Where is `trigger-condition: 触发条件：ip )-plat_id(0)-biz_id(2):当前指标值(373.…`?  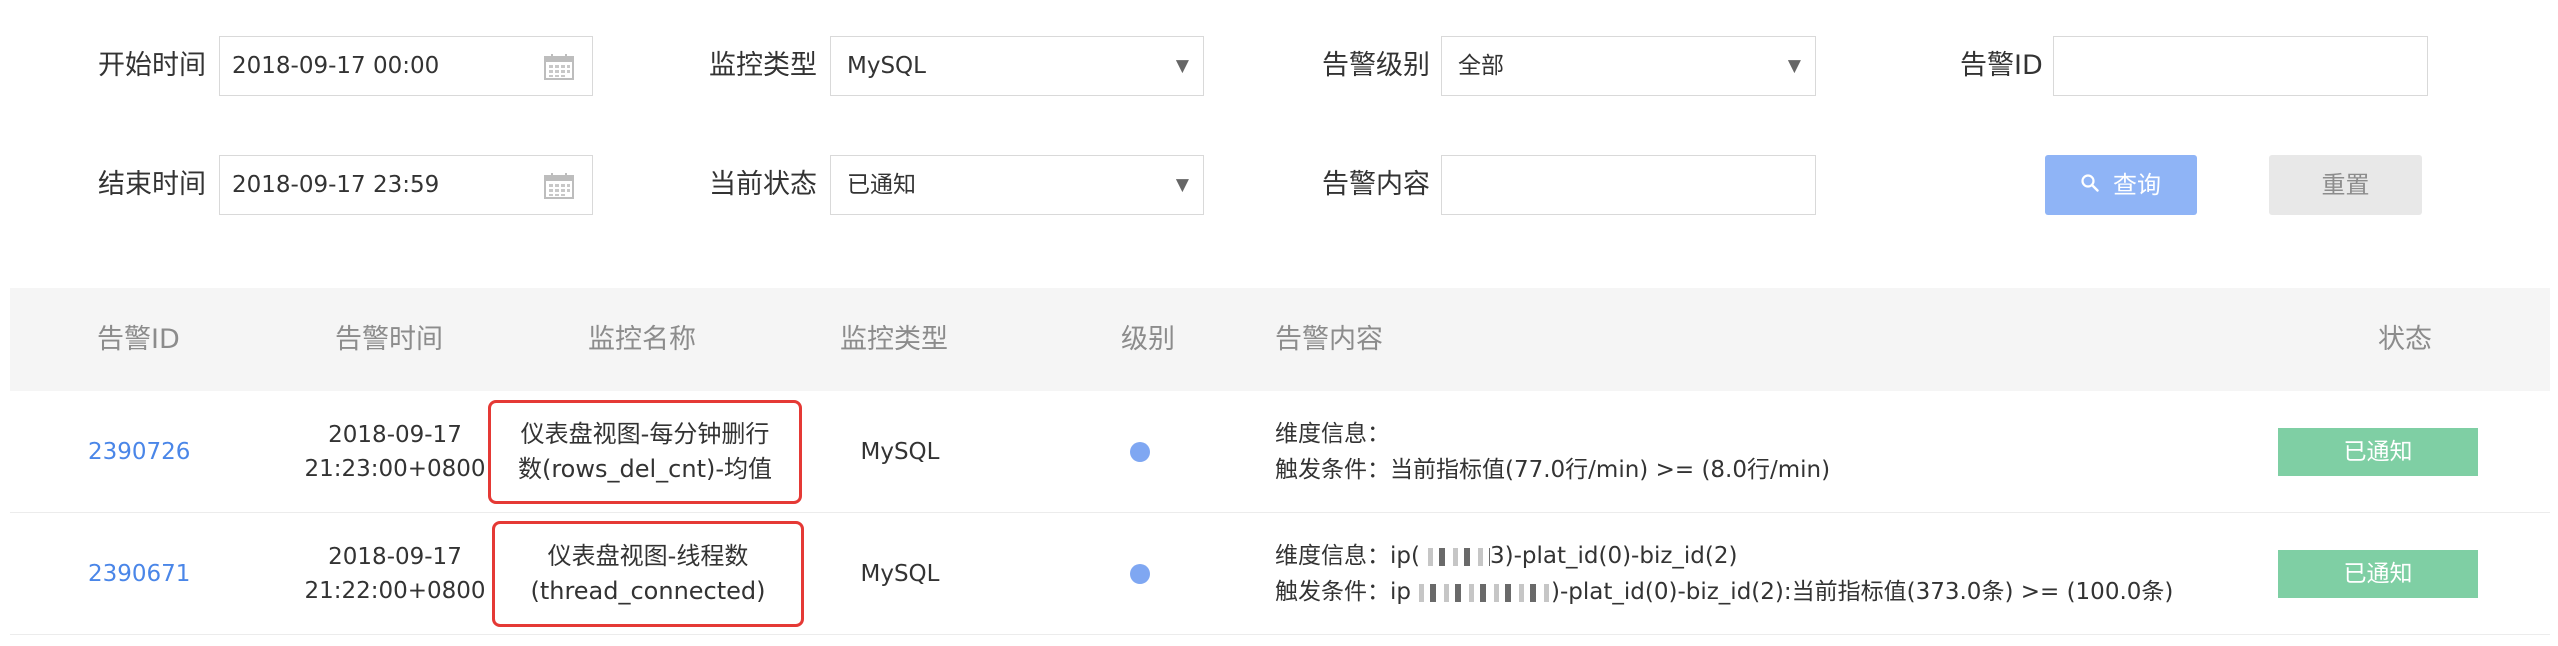 trigger-condition: 触发条件：ip )-plat_id(0)-biz_id(2):当前指标值(373.… is located at coordinates (1724, 592).